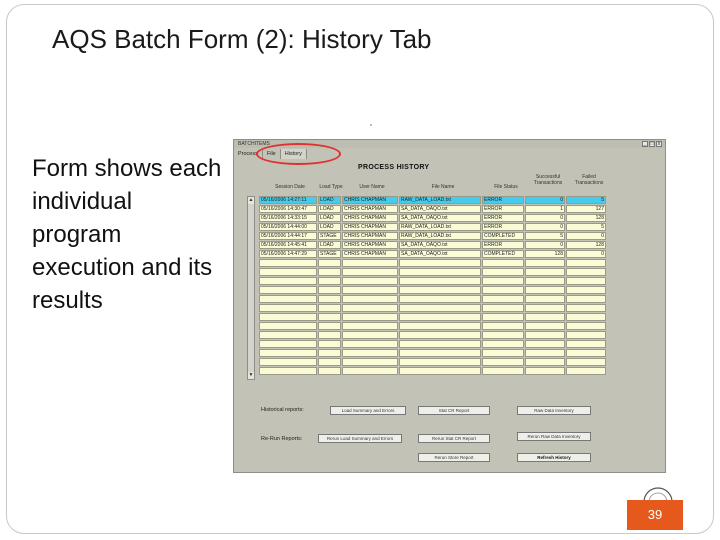  I want to click on table-cell: 05/16/2006 14:27:11, so click(288, 200).